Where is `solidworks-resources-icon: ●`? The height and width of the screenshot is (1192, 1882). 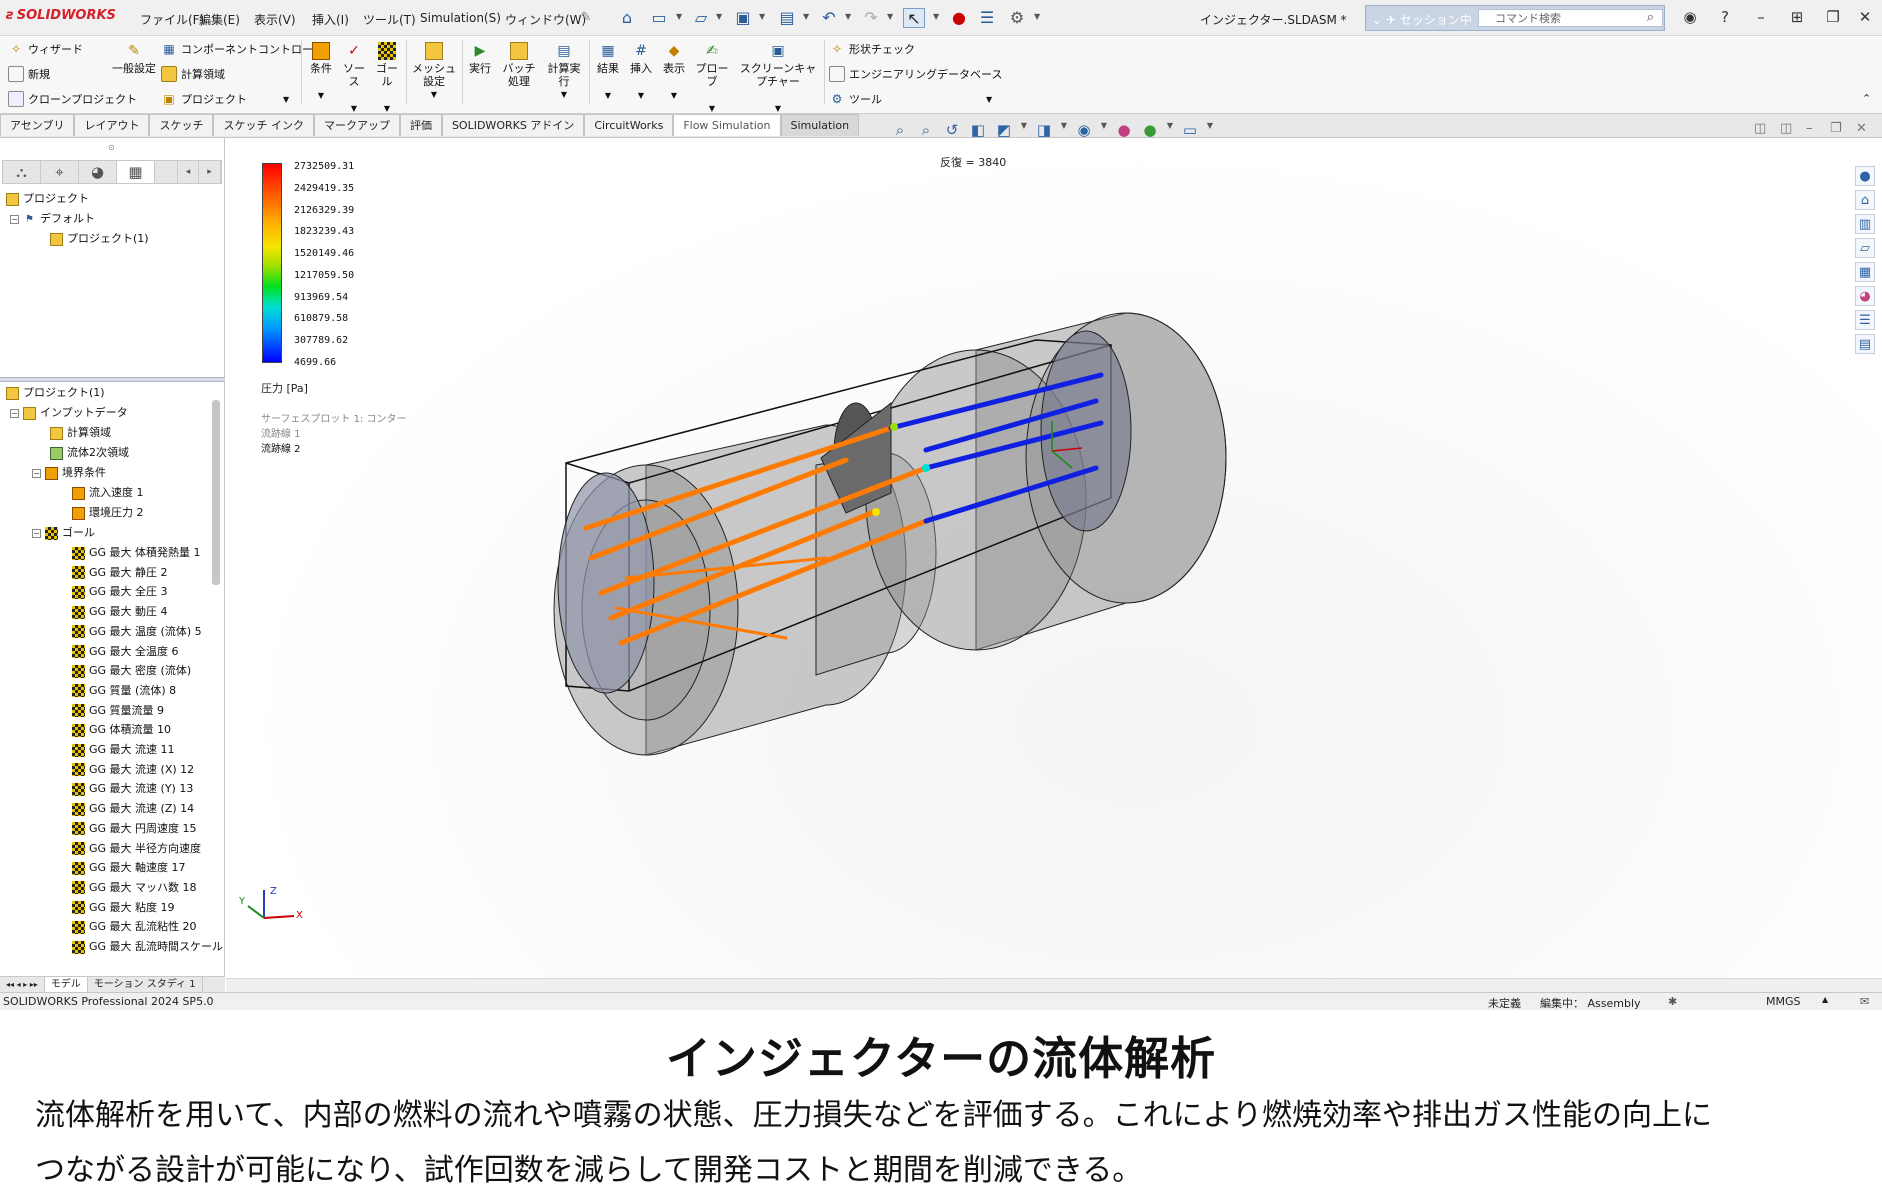
solidworks-resources-icon: ● is located at coordinates (1865, 176).